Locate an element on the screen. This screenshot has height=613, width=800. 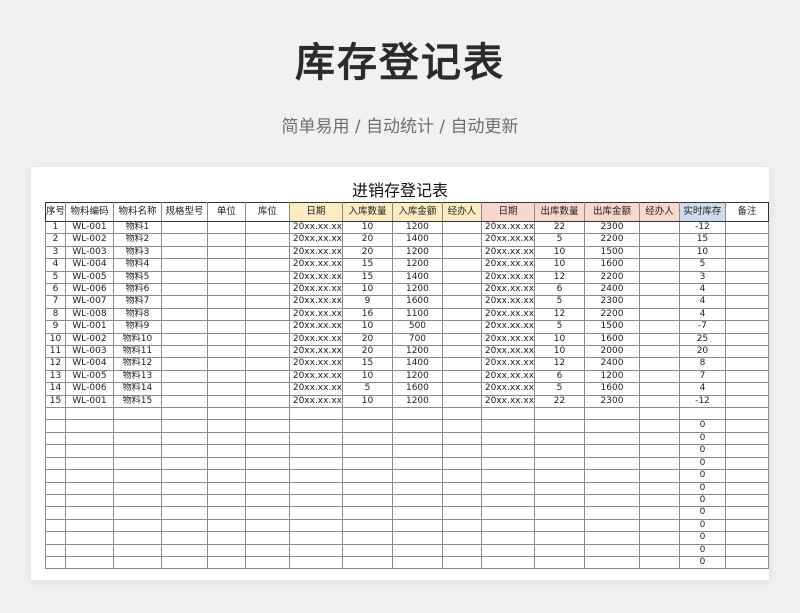
cell-in-amount: 1600 is located at coordinates (417, 389).